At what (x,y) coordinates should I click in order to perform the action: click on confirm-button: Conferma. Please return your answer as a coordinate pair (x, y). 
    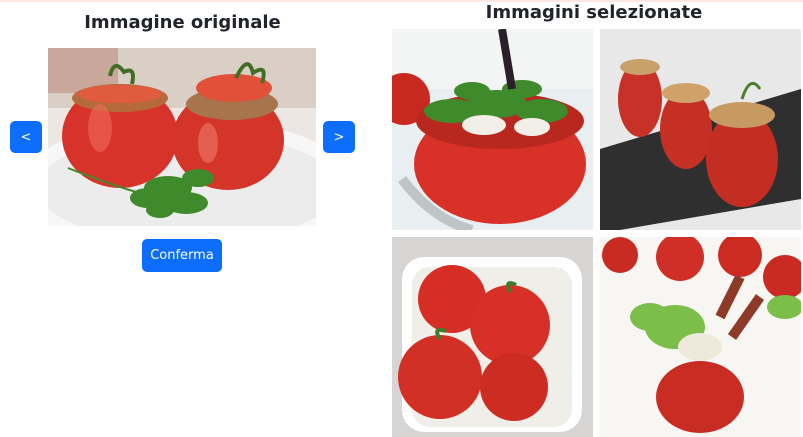
    Looking at the image, I should click on (182, 255).